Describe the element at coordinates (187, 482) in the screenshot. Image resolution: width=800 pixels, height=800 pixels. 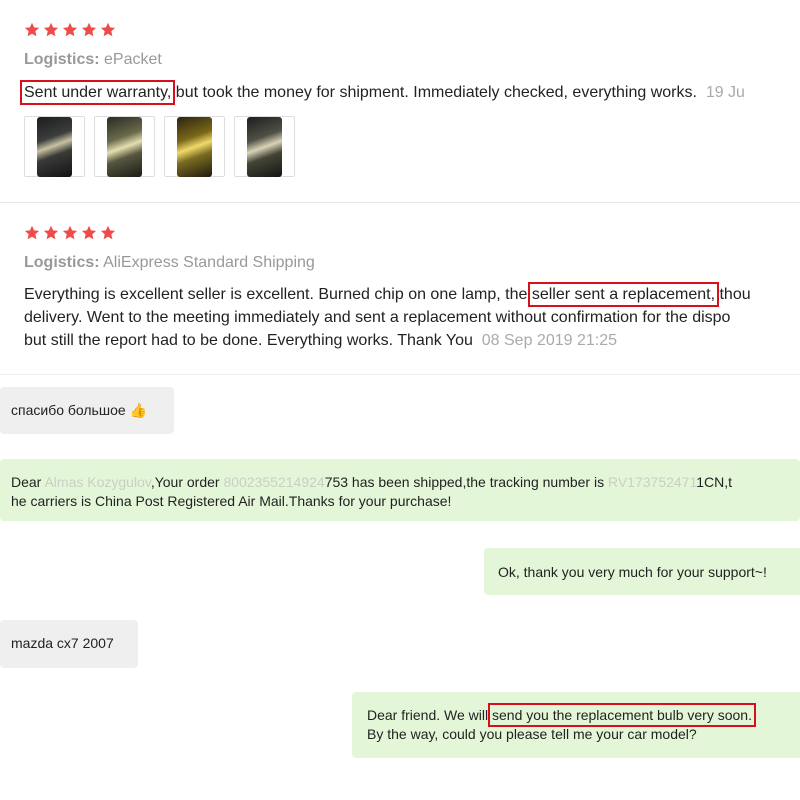
I see `message-text: ,Your order` at that location.